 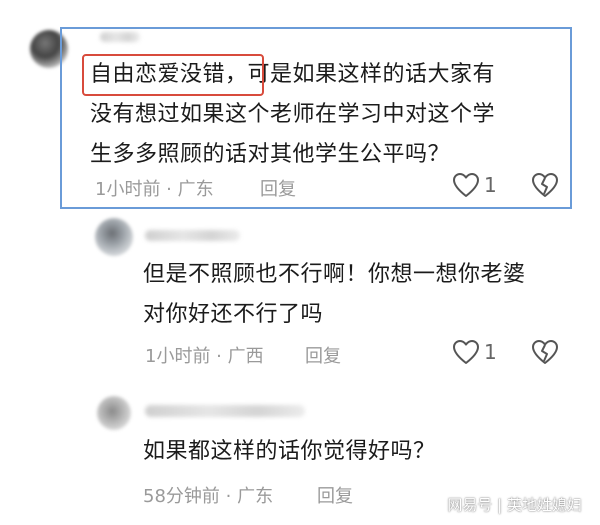 I want to click on heart-outline-icon, so click(x=466, y=352).